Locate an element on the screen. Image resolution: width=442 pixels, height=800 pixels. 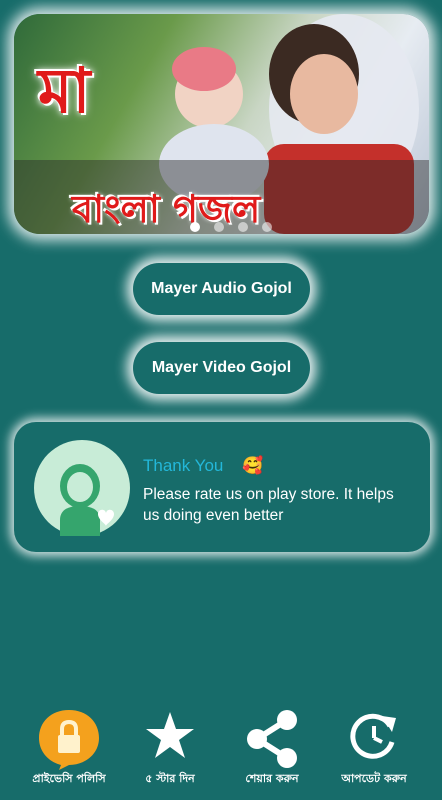
nav-share-label: শেয়ার করুন is located at coordinates (272, 778).